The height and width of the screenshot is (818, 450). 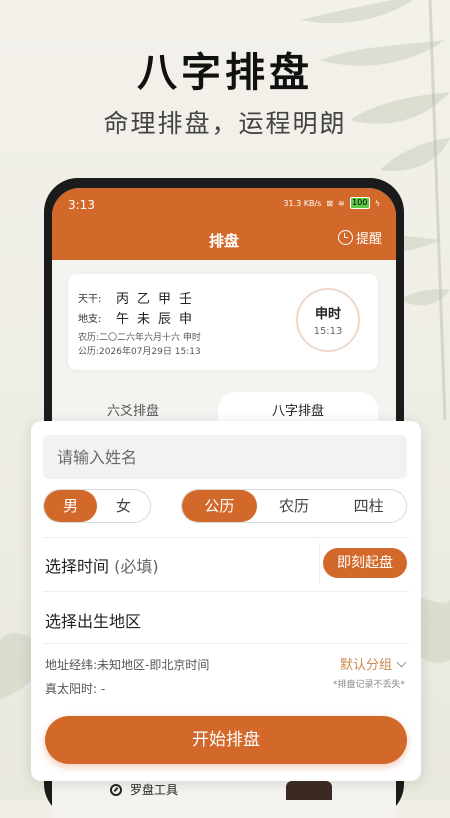 I want to click on clock-icon, so click(x=345, y=237).